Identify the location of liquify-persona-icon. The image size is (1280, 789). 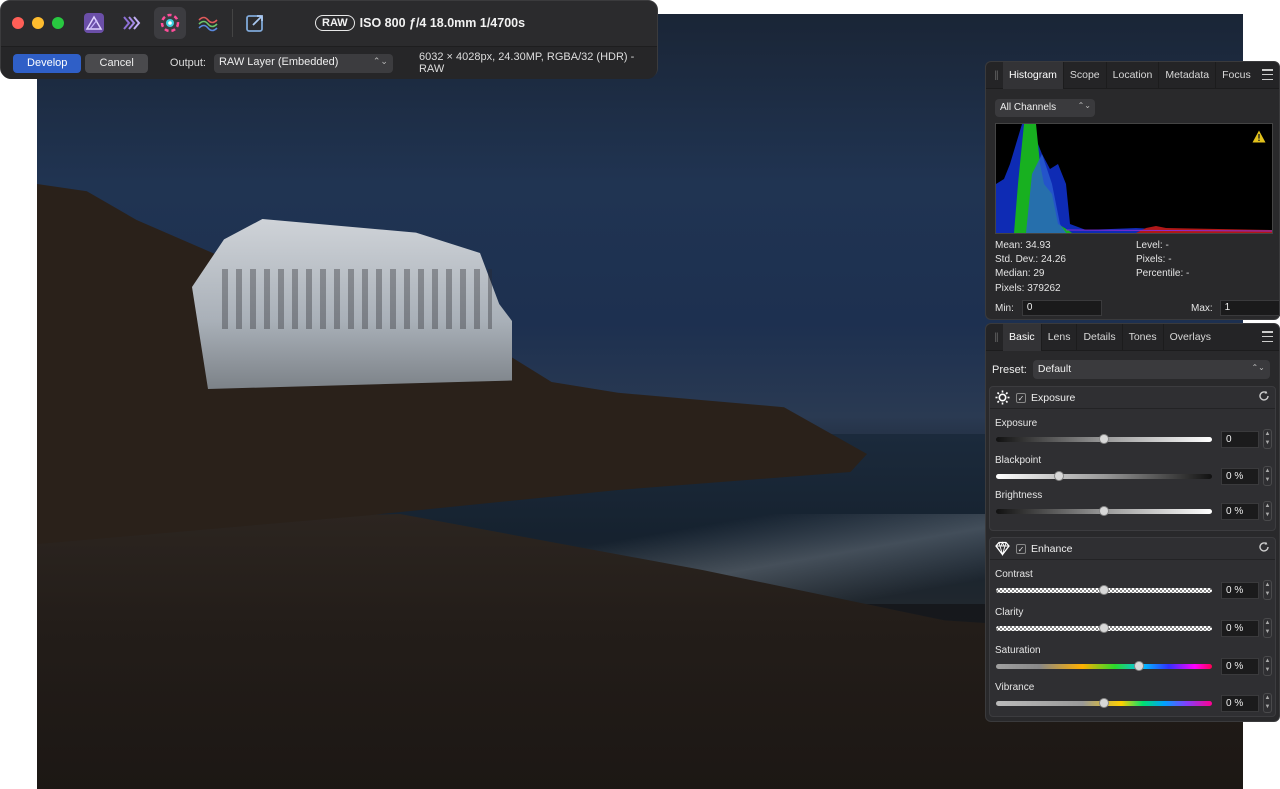
(132, 23).